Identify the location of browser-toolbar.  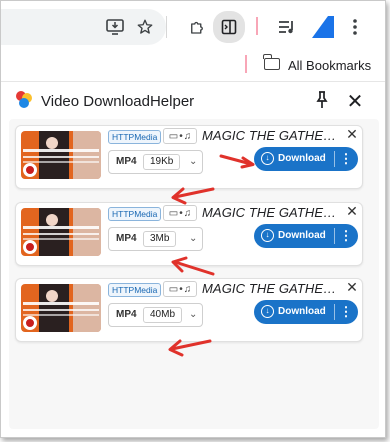
(193, 24).